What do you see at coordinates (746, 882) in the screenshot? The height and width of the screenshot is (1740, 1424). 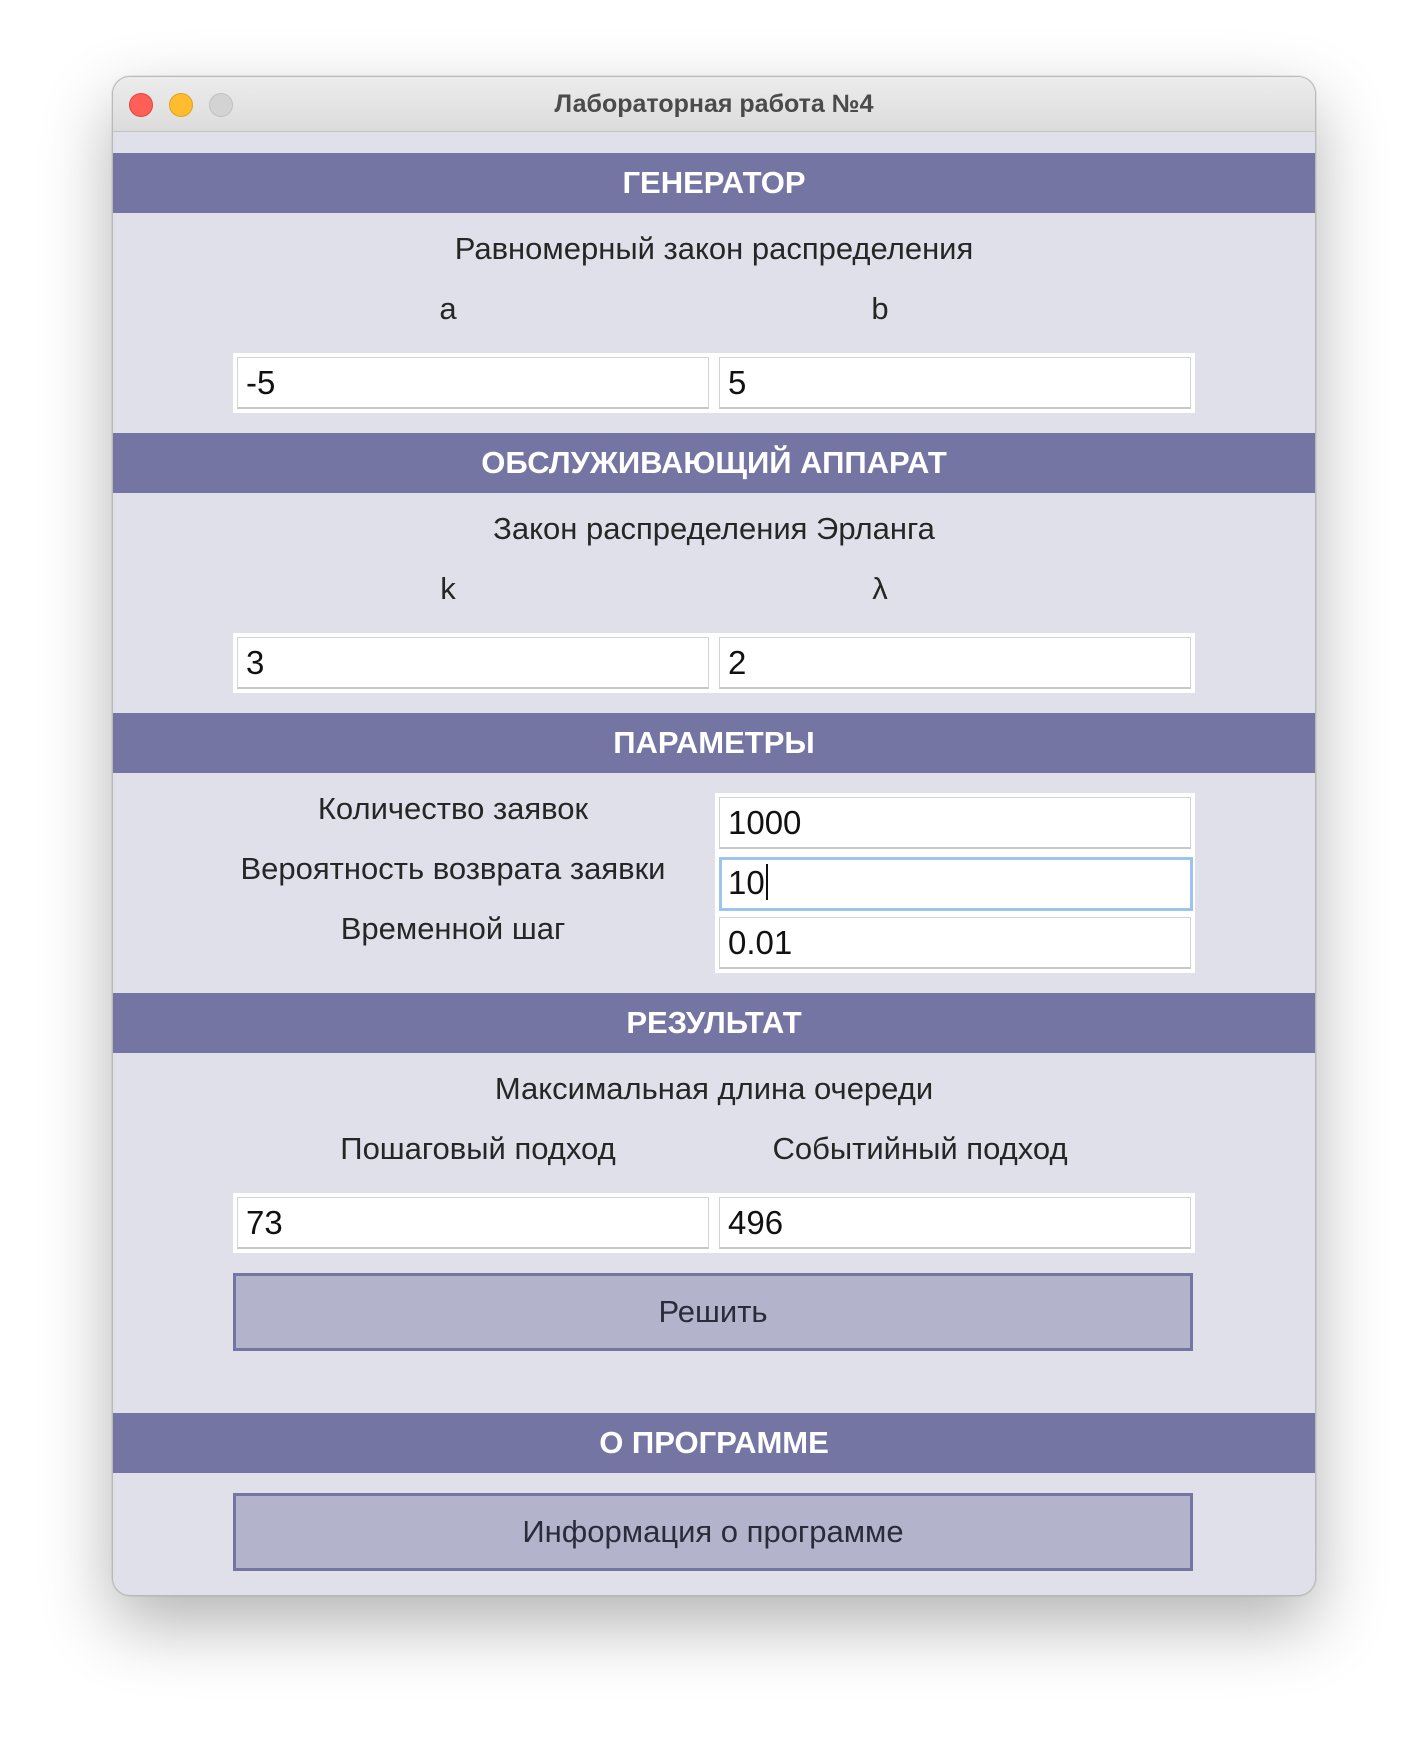 I see `return-probability-value: 10` at bounding box center [746, 882].